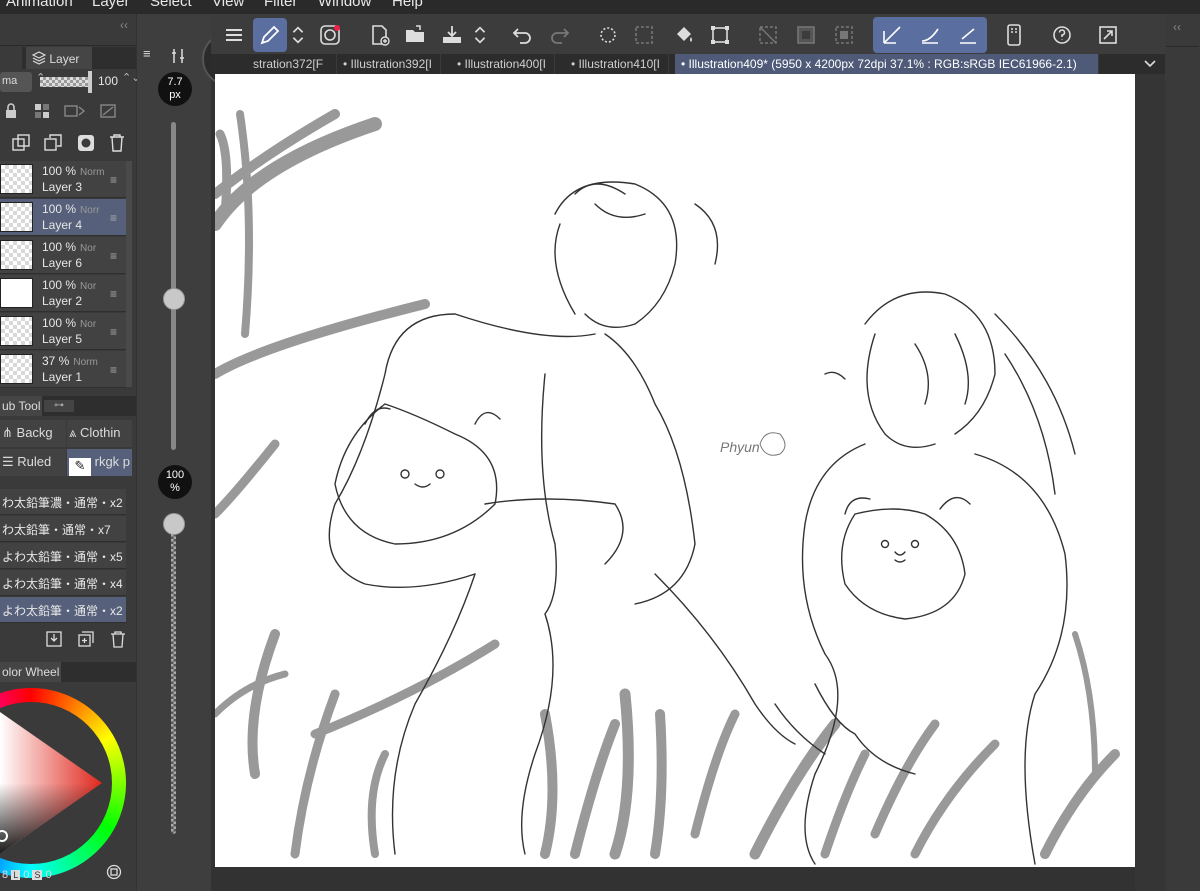 The height and width of the screenshot is (891, 1200). Describe the element at coordinates (53, 143) in the screenshot. I see `copy-layer-icon` at that location.